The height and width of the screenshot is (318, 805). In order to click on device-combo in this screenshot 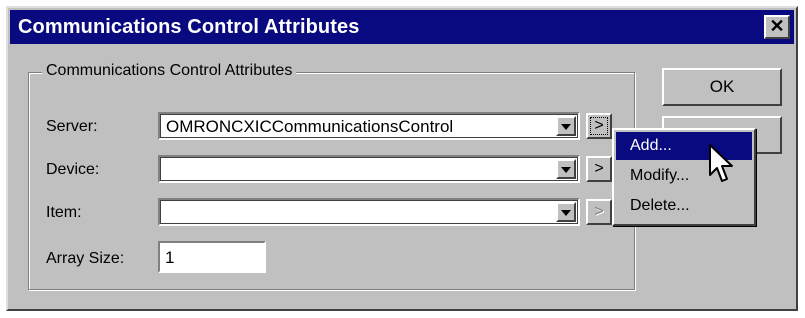, I will do `click(369, 169)`.